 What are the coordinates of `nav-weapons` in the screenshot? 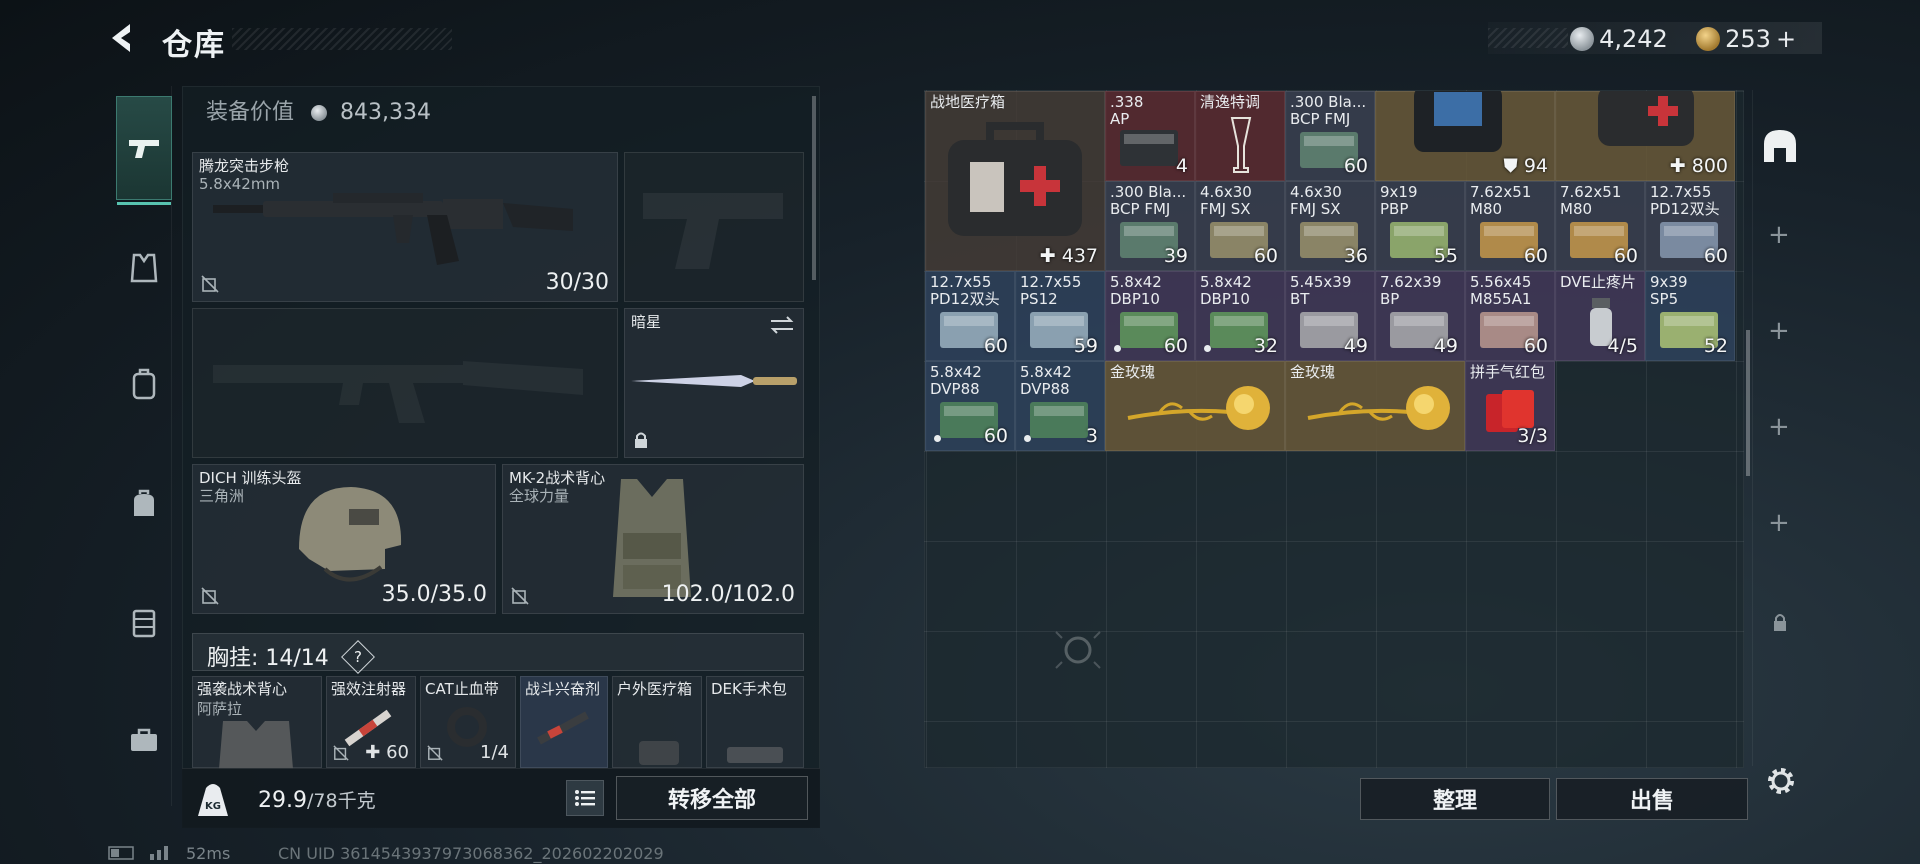 It's located at (144, 150).